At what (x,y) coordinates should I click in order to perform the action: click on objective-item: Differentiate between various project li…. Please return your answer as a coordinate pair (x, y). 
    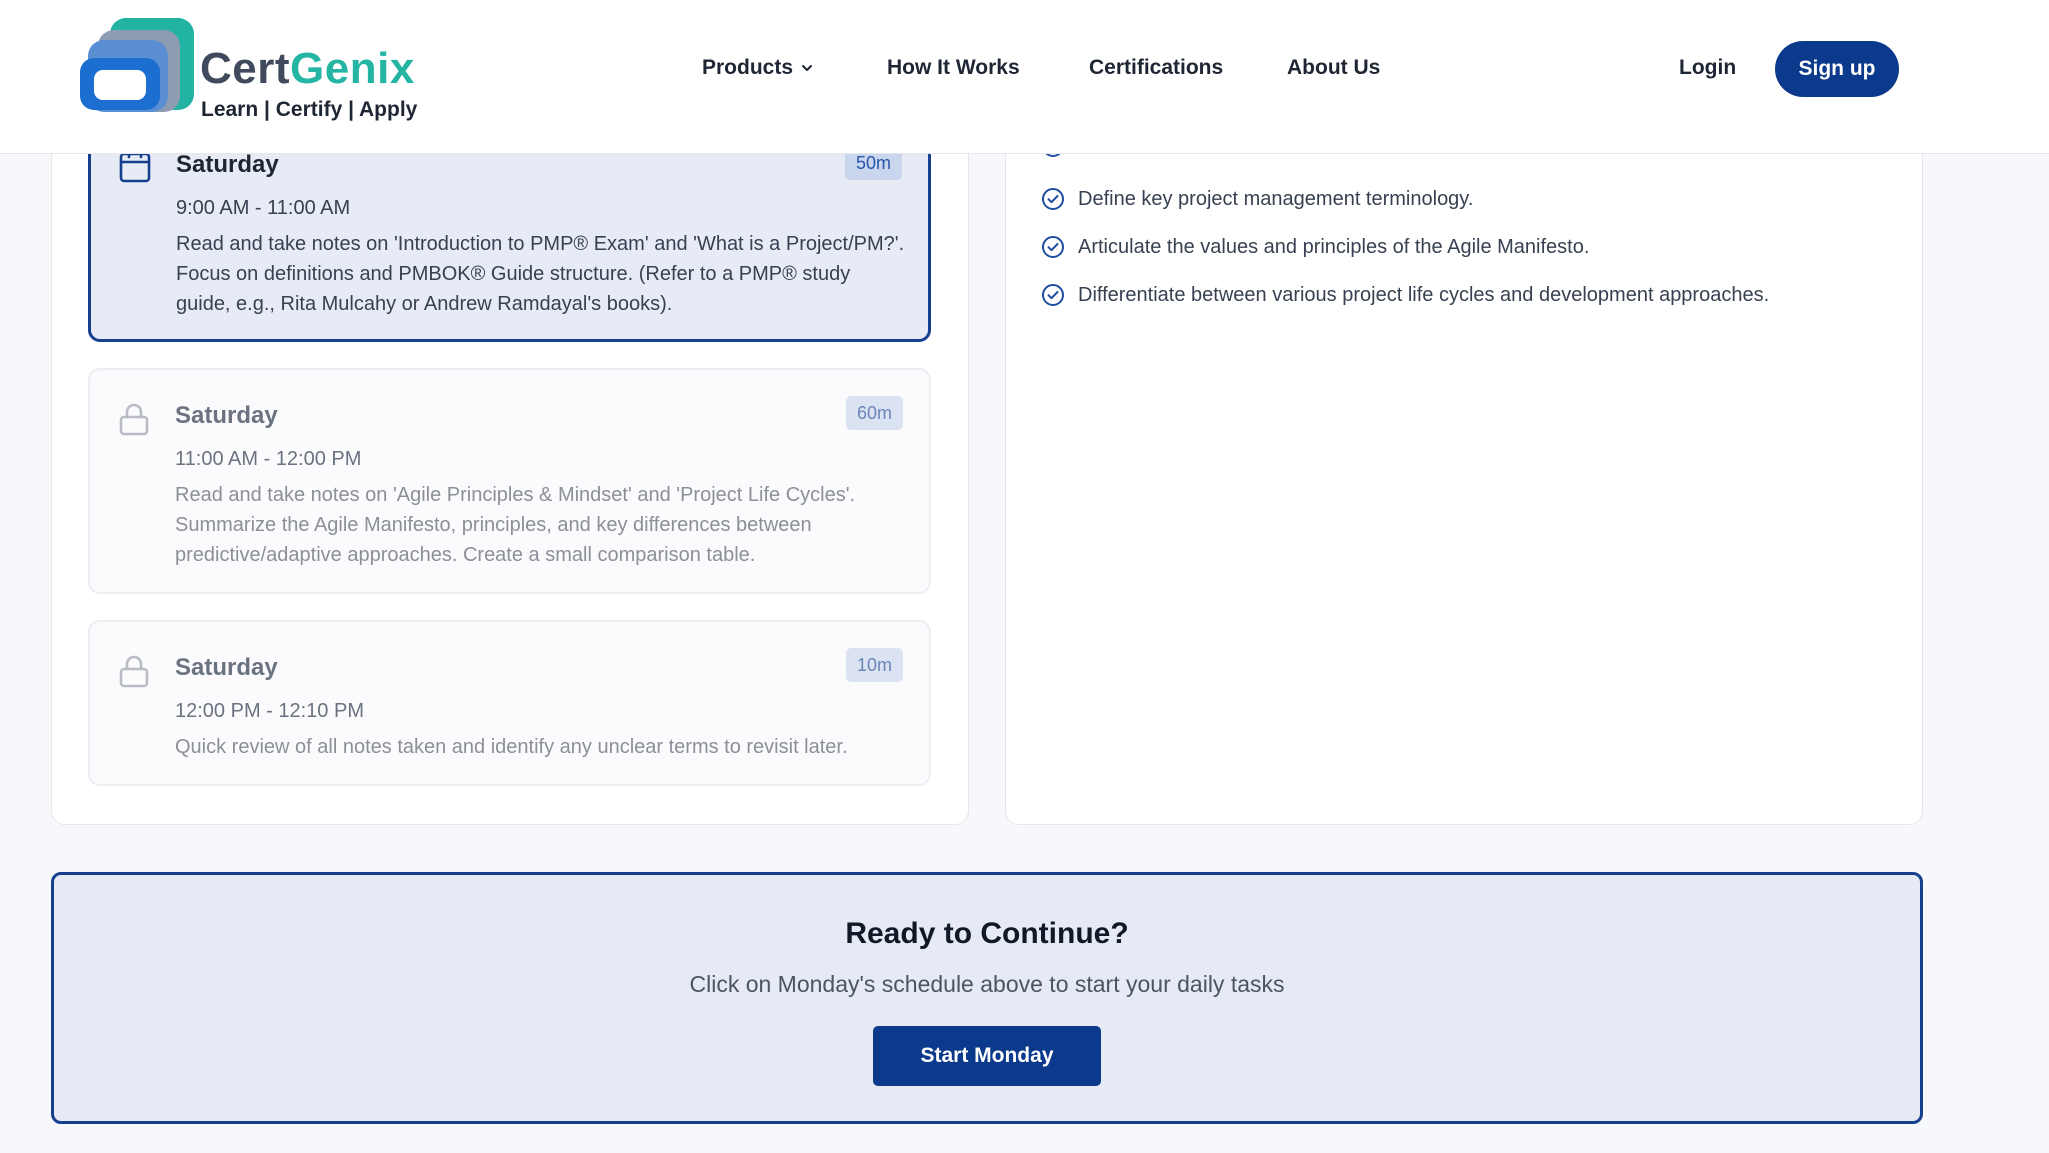
    Looking at the image, I should click on (1405, 295).